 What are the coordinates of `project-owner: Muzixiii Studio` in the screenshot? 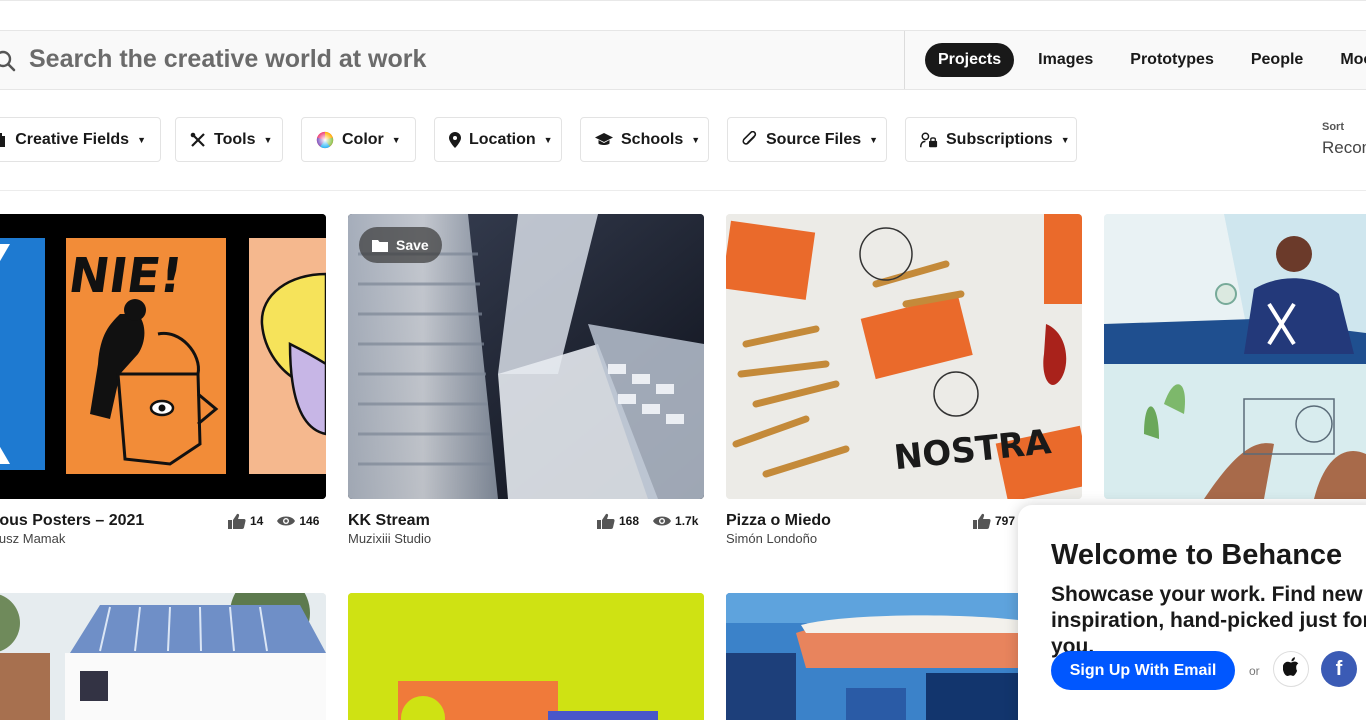 It's located at (389, 538).